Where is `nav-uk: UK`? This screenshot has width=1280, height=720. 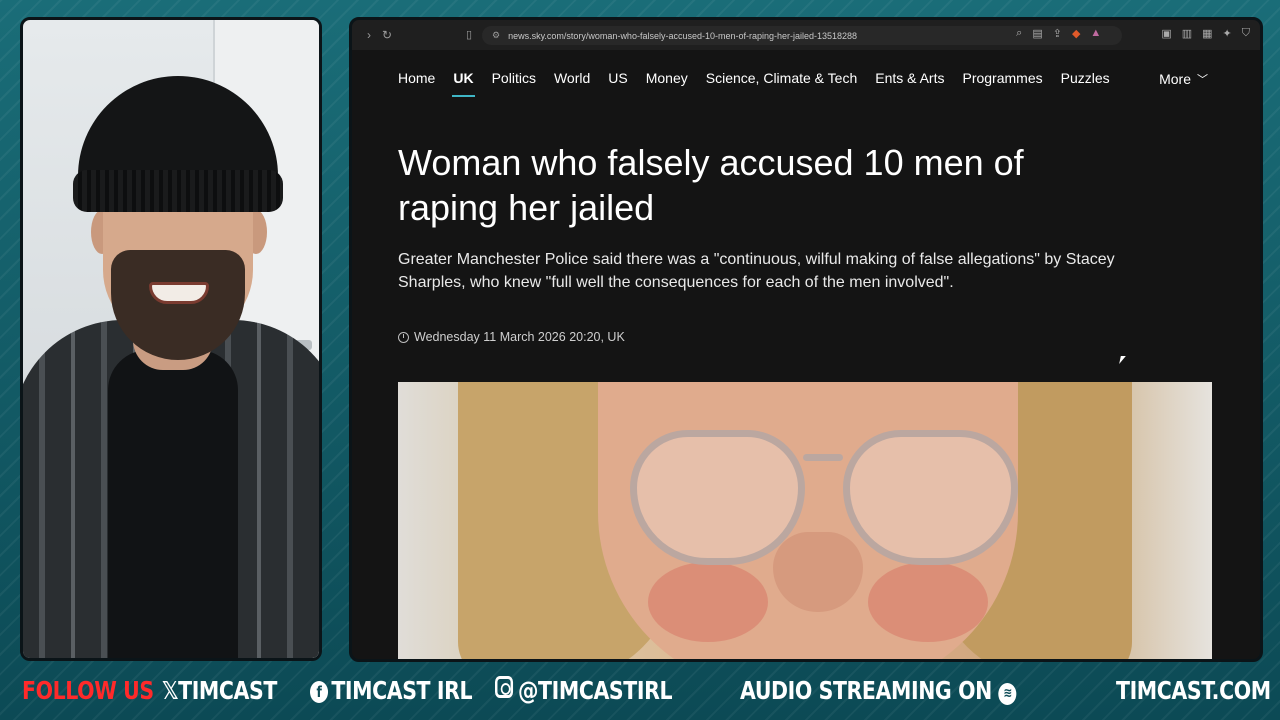
nav-uk: UK is located at coordinates (463, 83).